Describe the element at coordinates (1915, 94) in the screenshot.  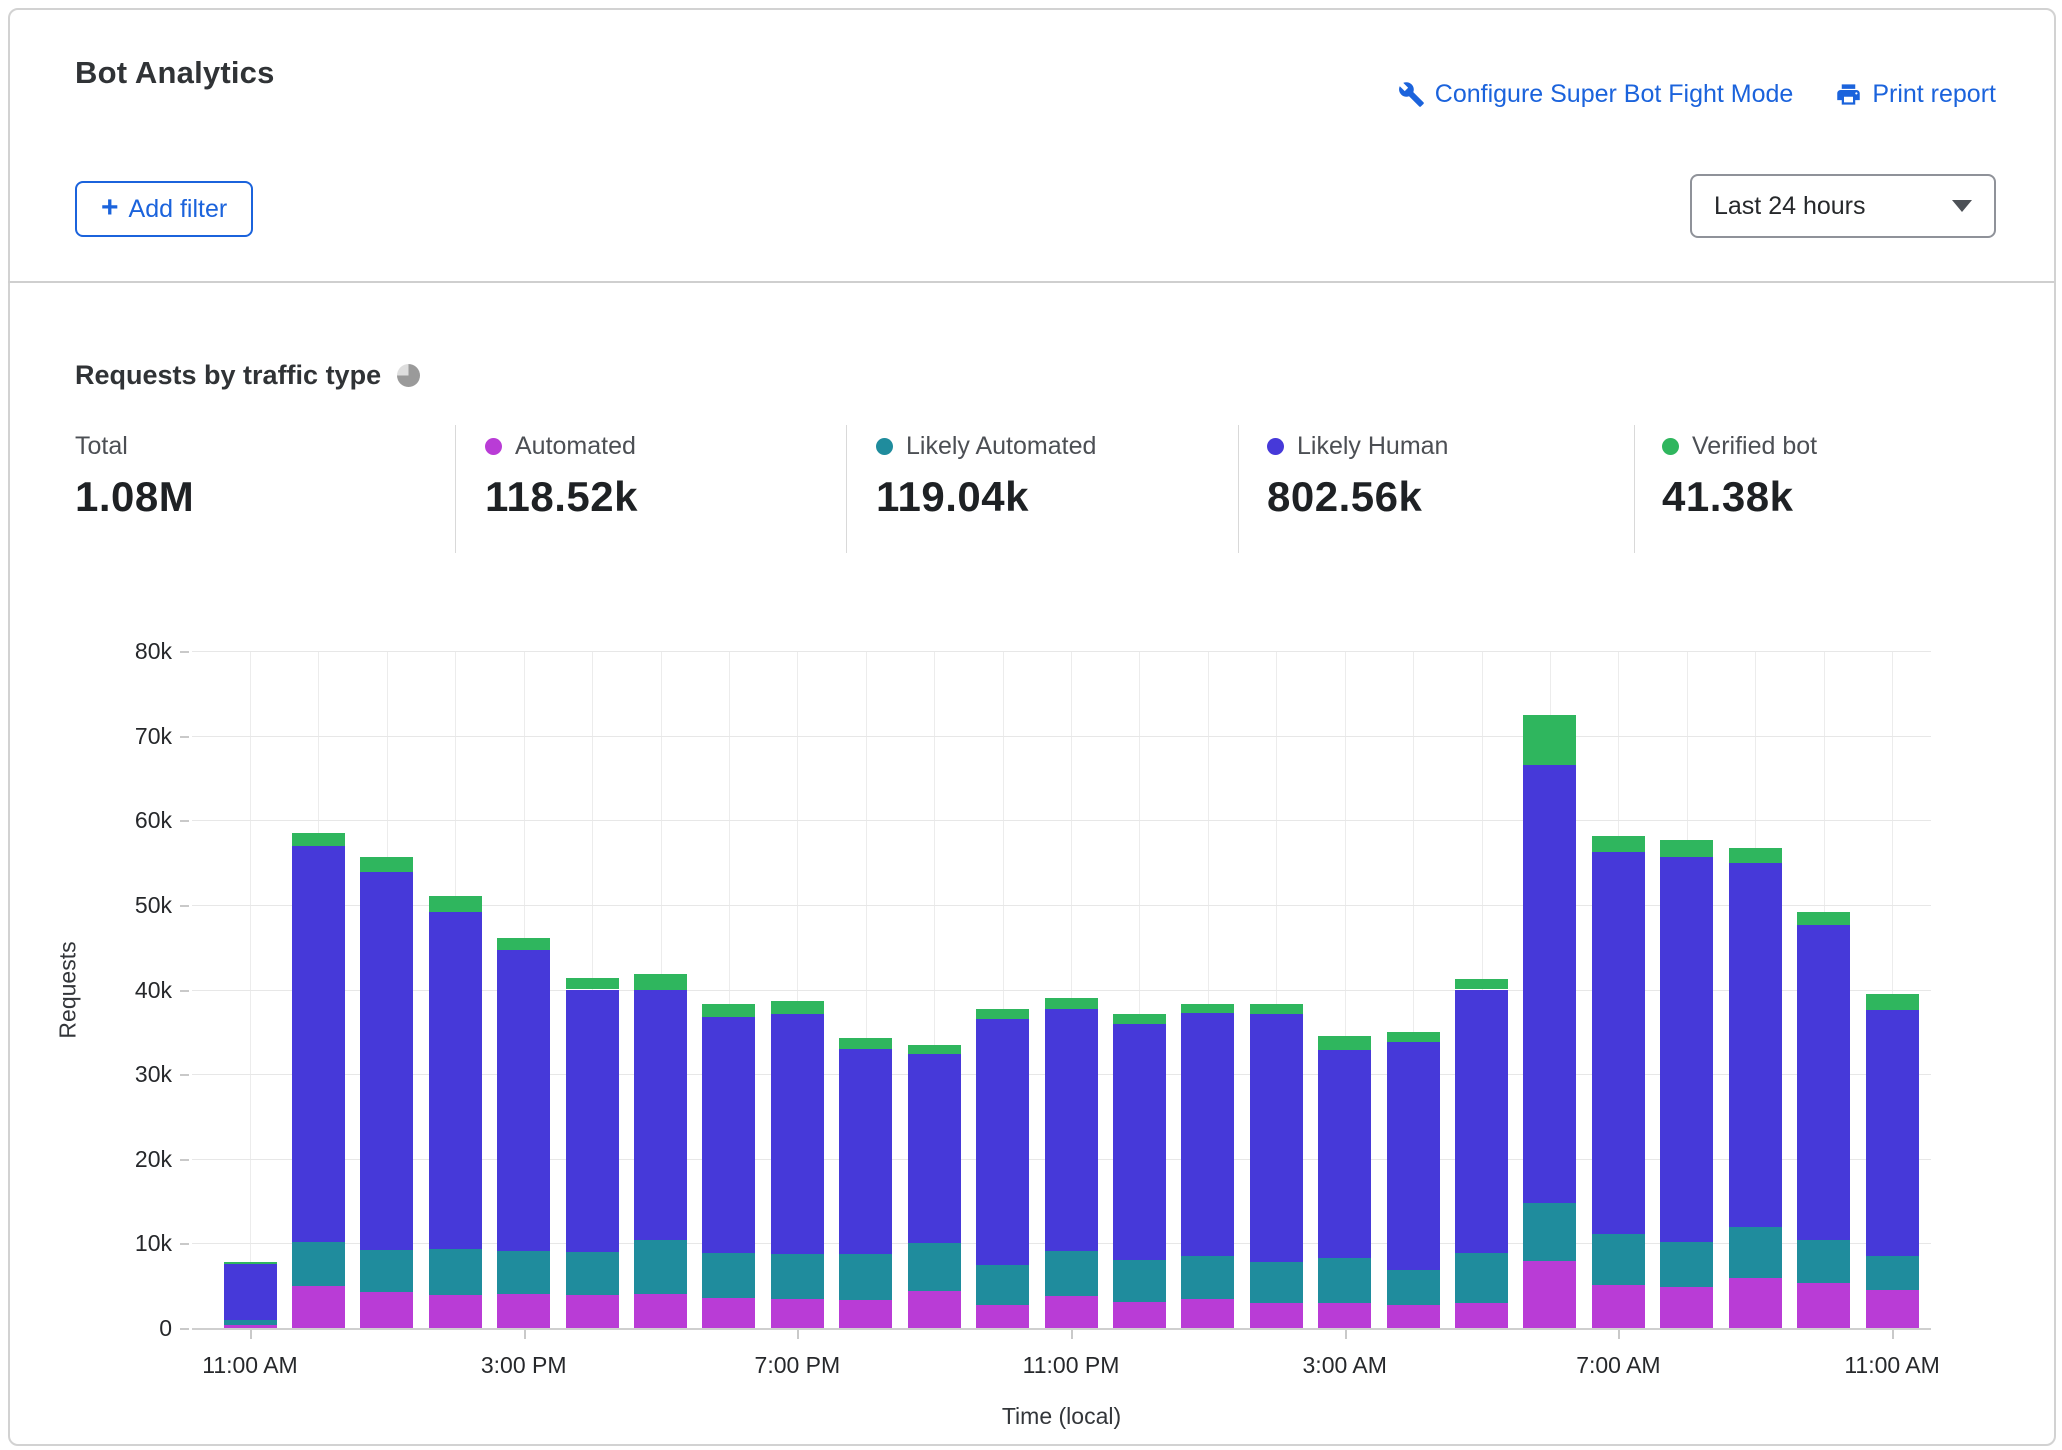
I see `print-report-link: Print report` at that location.